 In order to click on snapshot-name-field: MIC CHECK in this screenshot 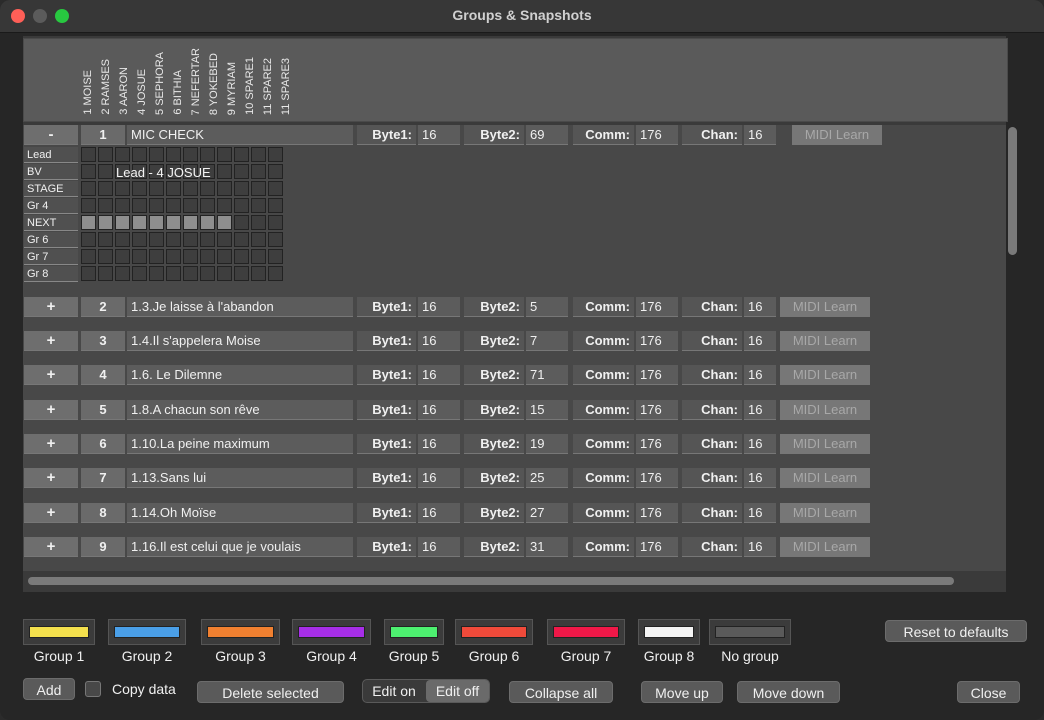, I will do `click(240, 135)`.